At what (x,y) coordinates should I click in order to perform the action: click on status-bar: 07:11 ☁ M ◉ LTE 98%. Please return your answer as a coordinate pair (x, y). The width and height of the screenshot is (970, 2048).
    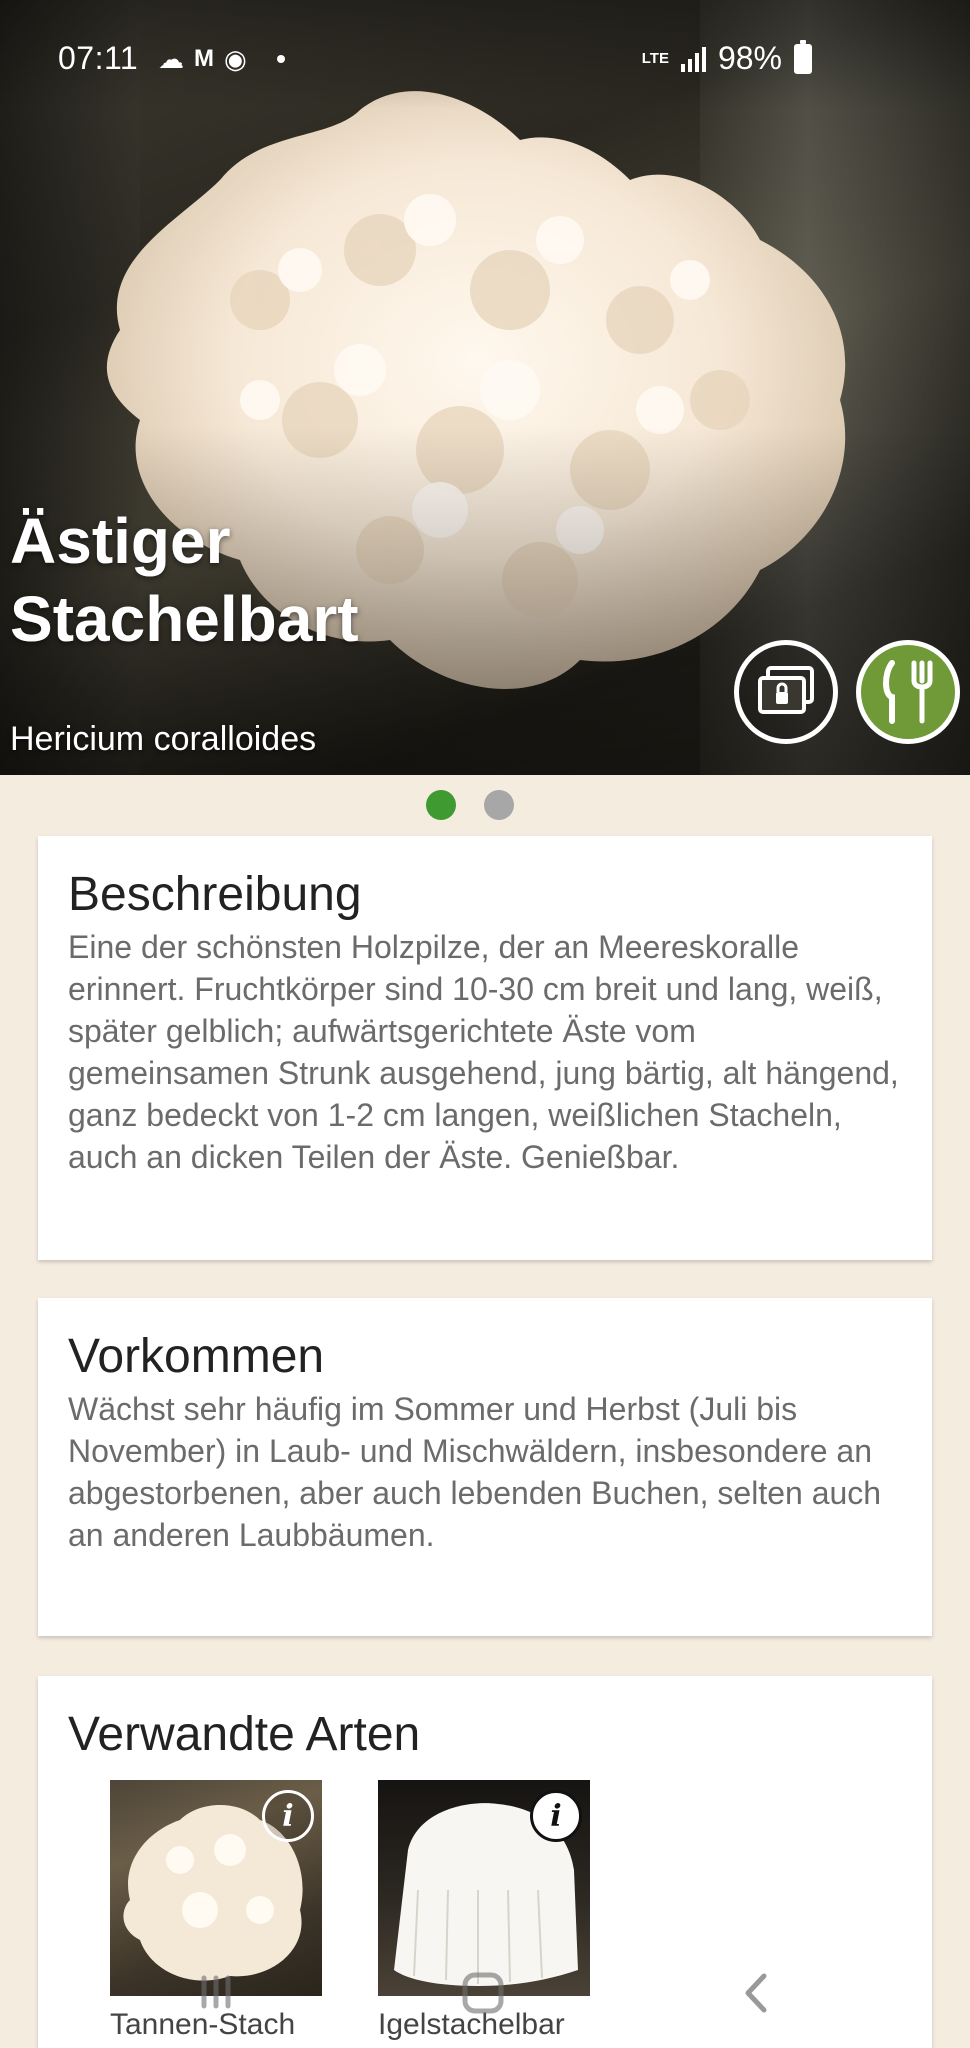
    Looking at the image, I should click on (485, 60).